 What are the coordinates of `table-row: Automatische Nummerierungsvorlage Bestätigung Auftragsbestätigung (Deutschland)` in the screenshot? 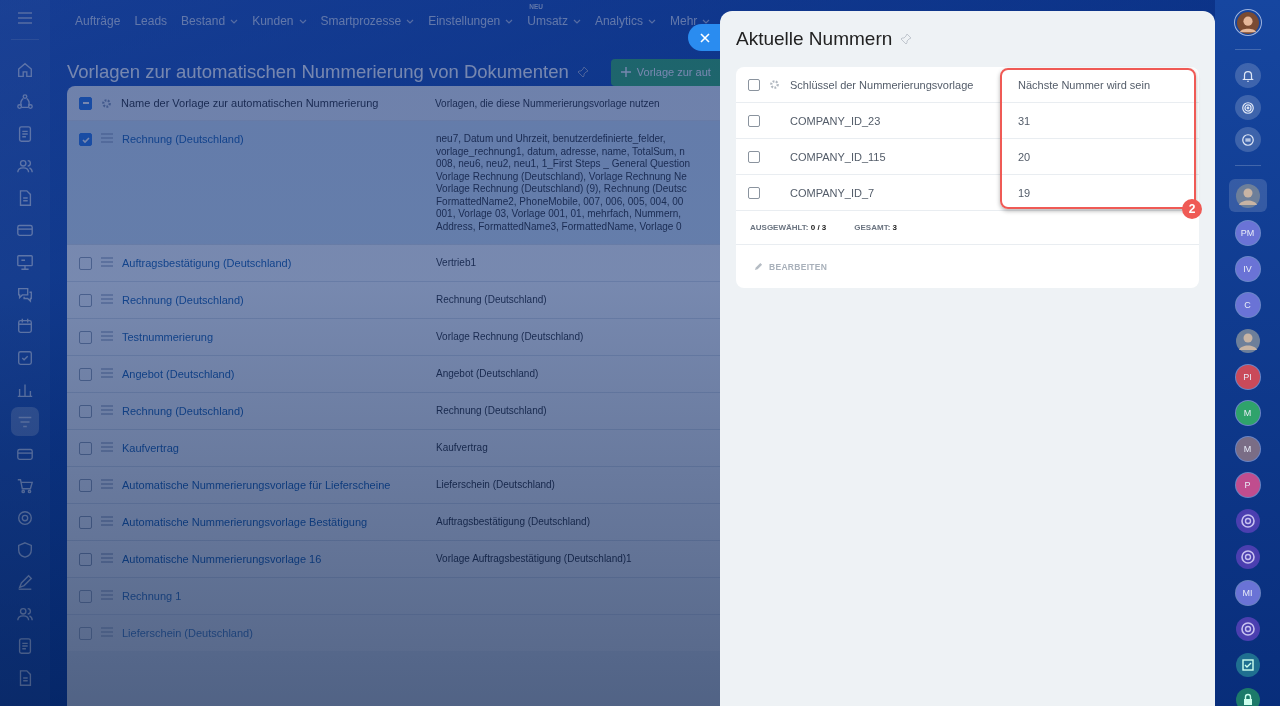 It's located at (393, 521).